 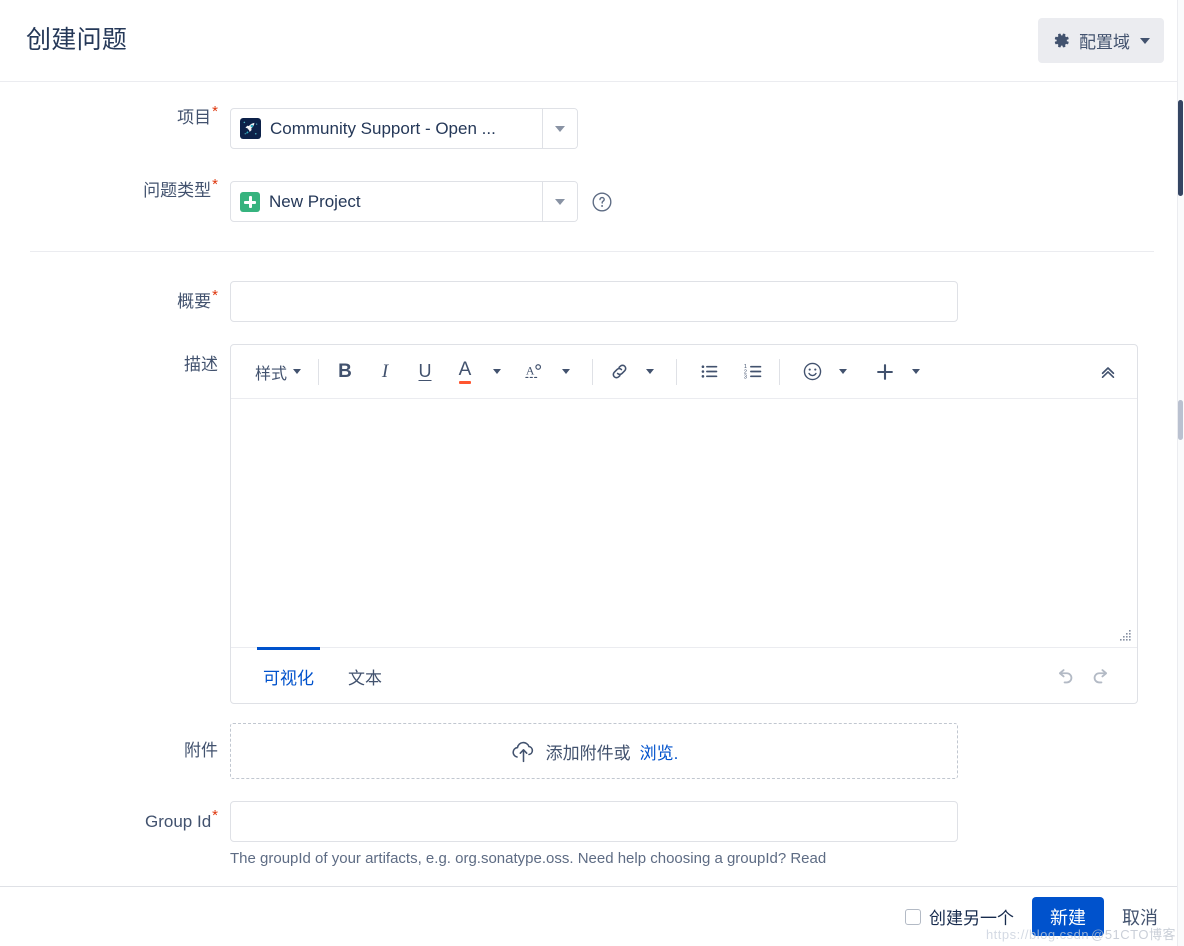 I want to click on submit-button: 新建, so click(x=1068, y=916).